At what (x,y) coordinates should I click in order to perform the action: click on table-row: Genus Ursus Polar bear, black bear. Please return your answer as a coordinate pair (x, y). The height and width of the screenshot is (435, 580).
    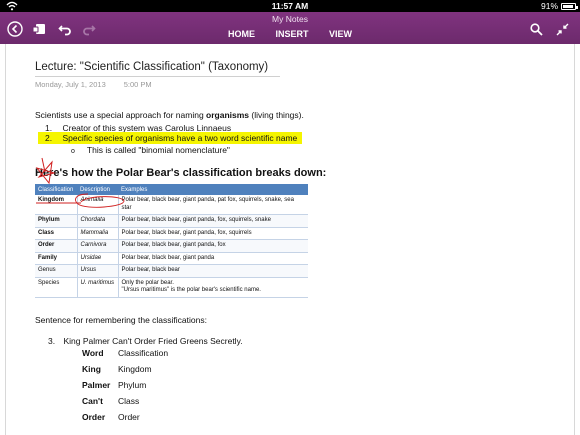
    Looking at the image, I should click on (171, 271).